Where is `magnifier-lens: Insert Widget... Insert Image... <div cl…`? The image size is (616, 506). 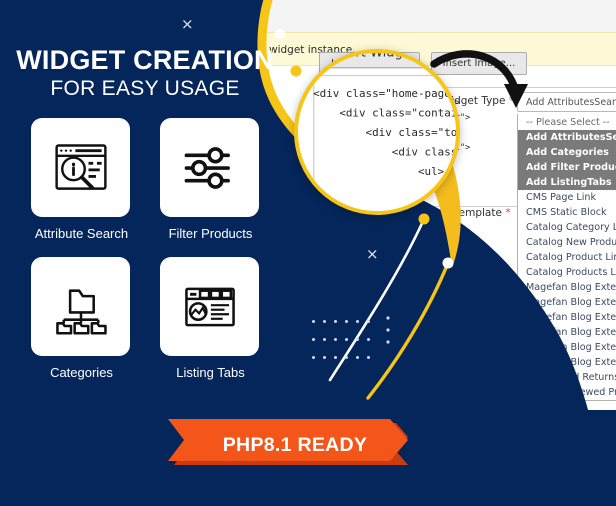 magnifier-lens: Insert Widget... Insert Image... <div cl… is located at coordinates (377, 132).